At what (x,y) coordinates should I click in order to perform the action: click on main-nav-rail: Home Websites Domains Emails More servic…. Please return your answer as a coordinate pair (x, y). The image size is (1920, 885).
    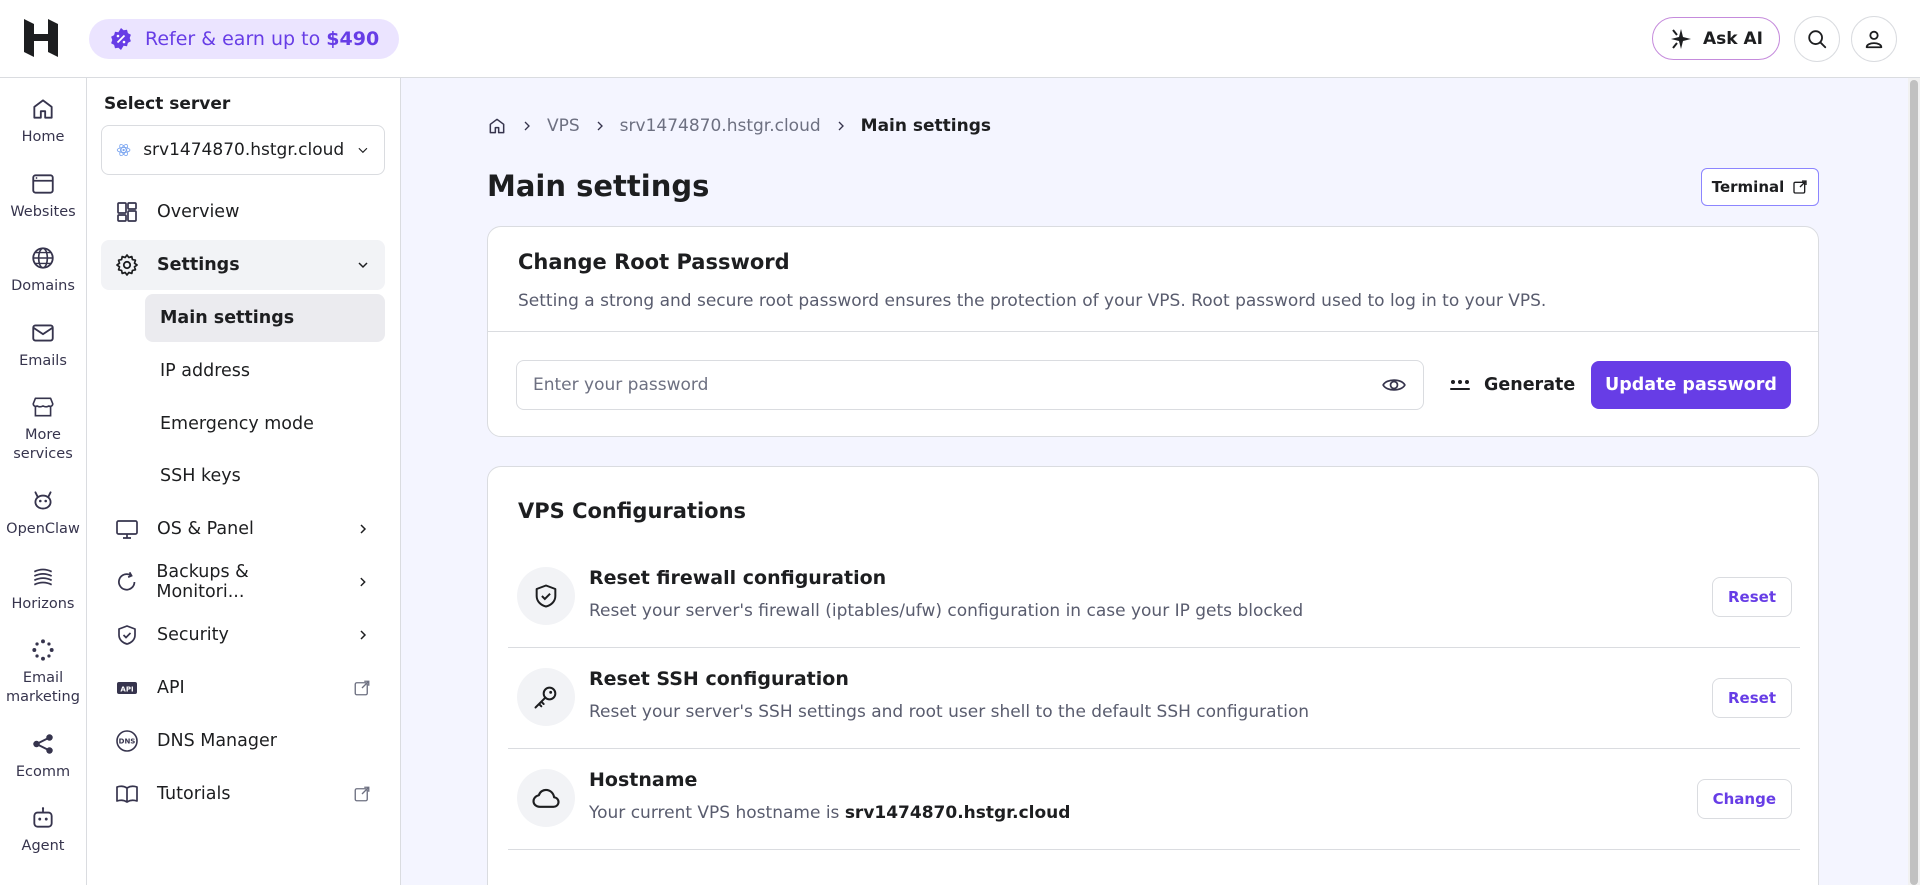
    Looking at the image, I should click on (43, 481).